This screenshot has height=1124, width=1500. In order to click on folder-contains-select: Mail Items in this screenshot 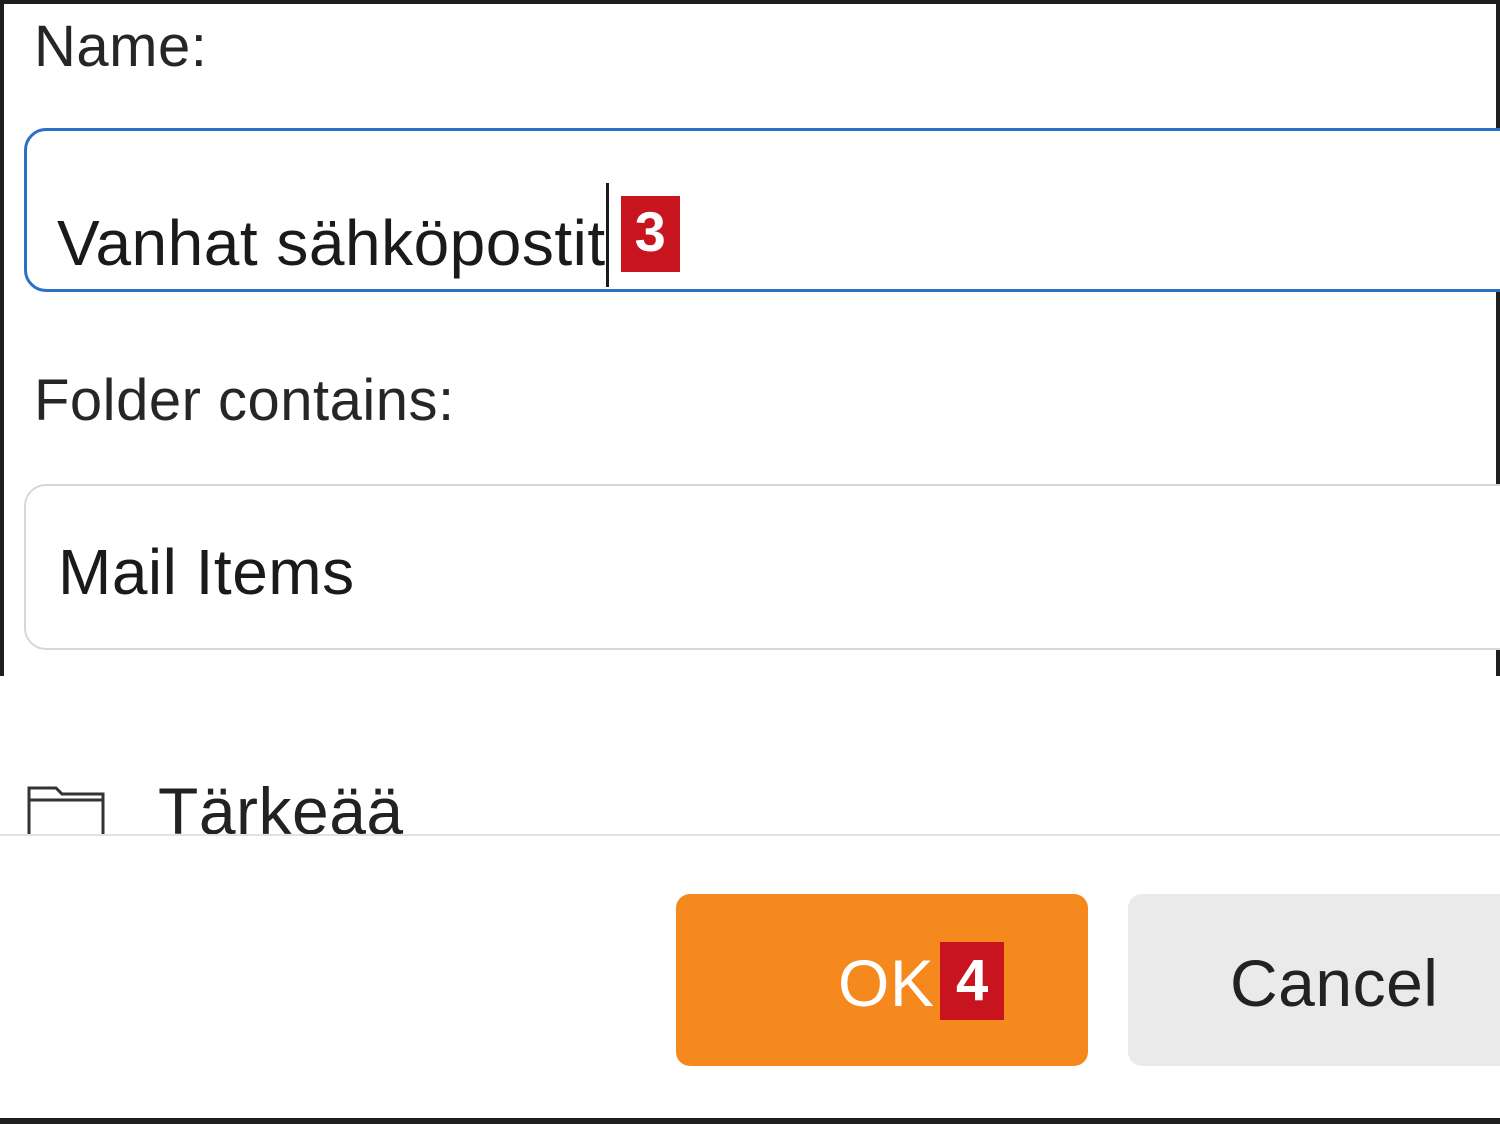, I will do `click(762, 567)`.